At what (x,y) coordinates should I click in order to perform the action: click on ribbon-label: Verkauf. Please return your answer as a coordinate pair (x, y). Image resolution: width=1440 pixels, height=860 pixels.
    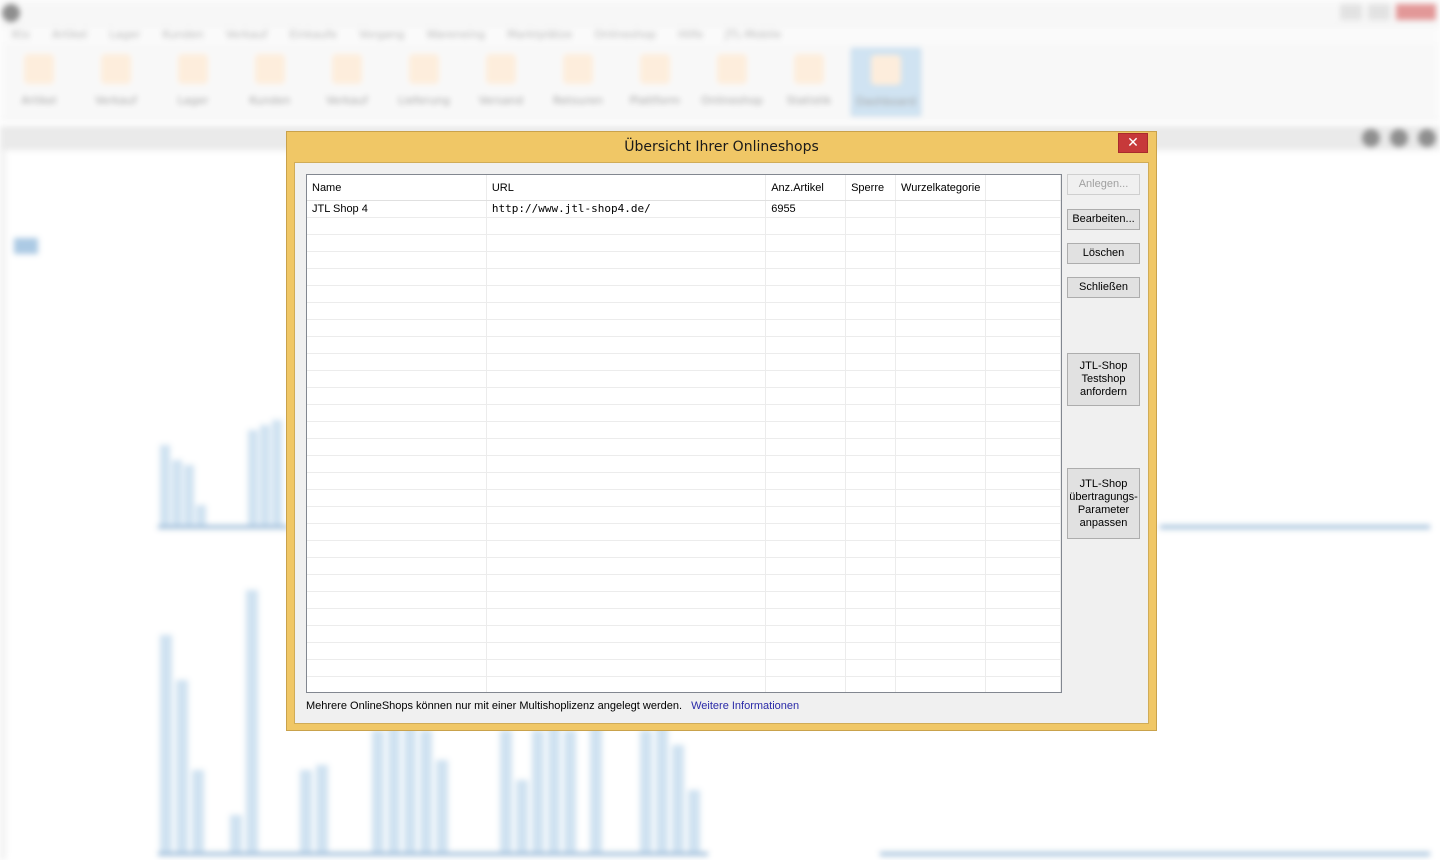
    Looking at the image, I should click on (116, 100).